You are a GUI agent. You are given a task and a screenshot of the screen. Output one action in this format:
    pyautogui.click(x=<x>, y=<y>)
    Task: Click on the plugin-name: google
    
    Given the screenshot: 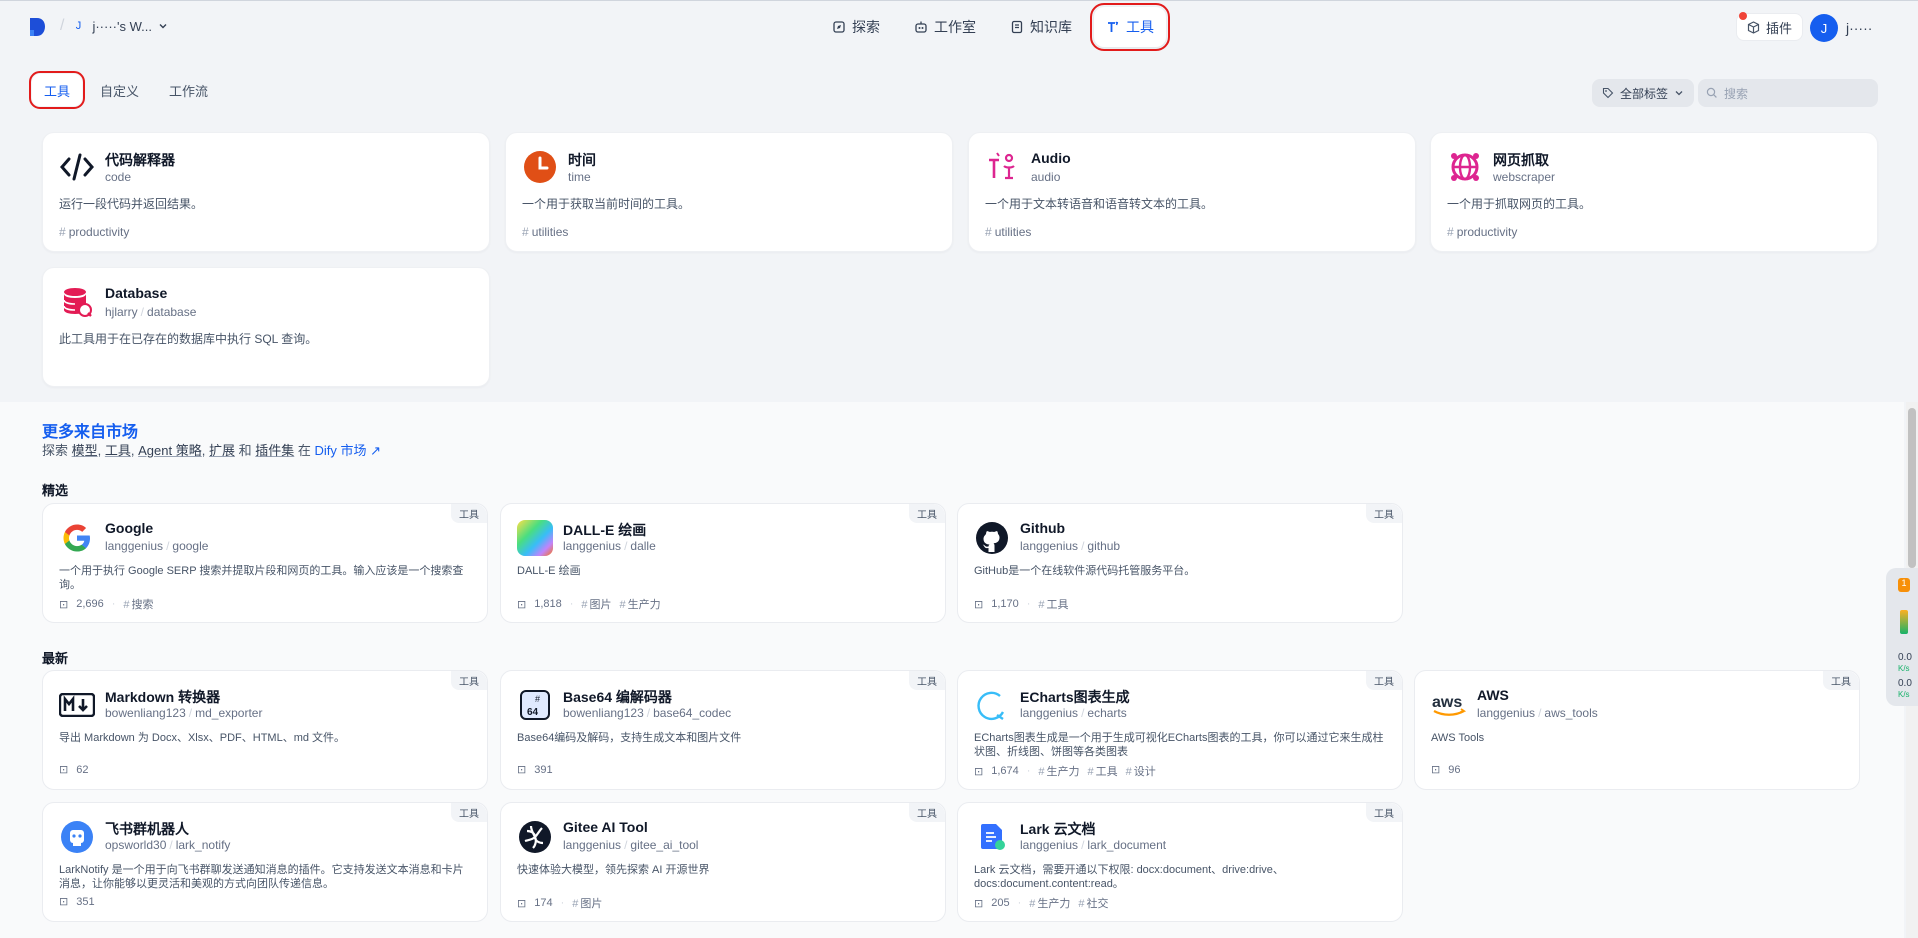 What is the action you would take?
    pyautogui.click(x=190, y=546)
    